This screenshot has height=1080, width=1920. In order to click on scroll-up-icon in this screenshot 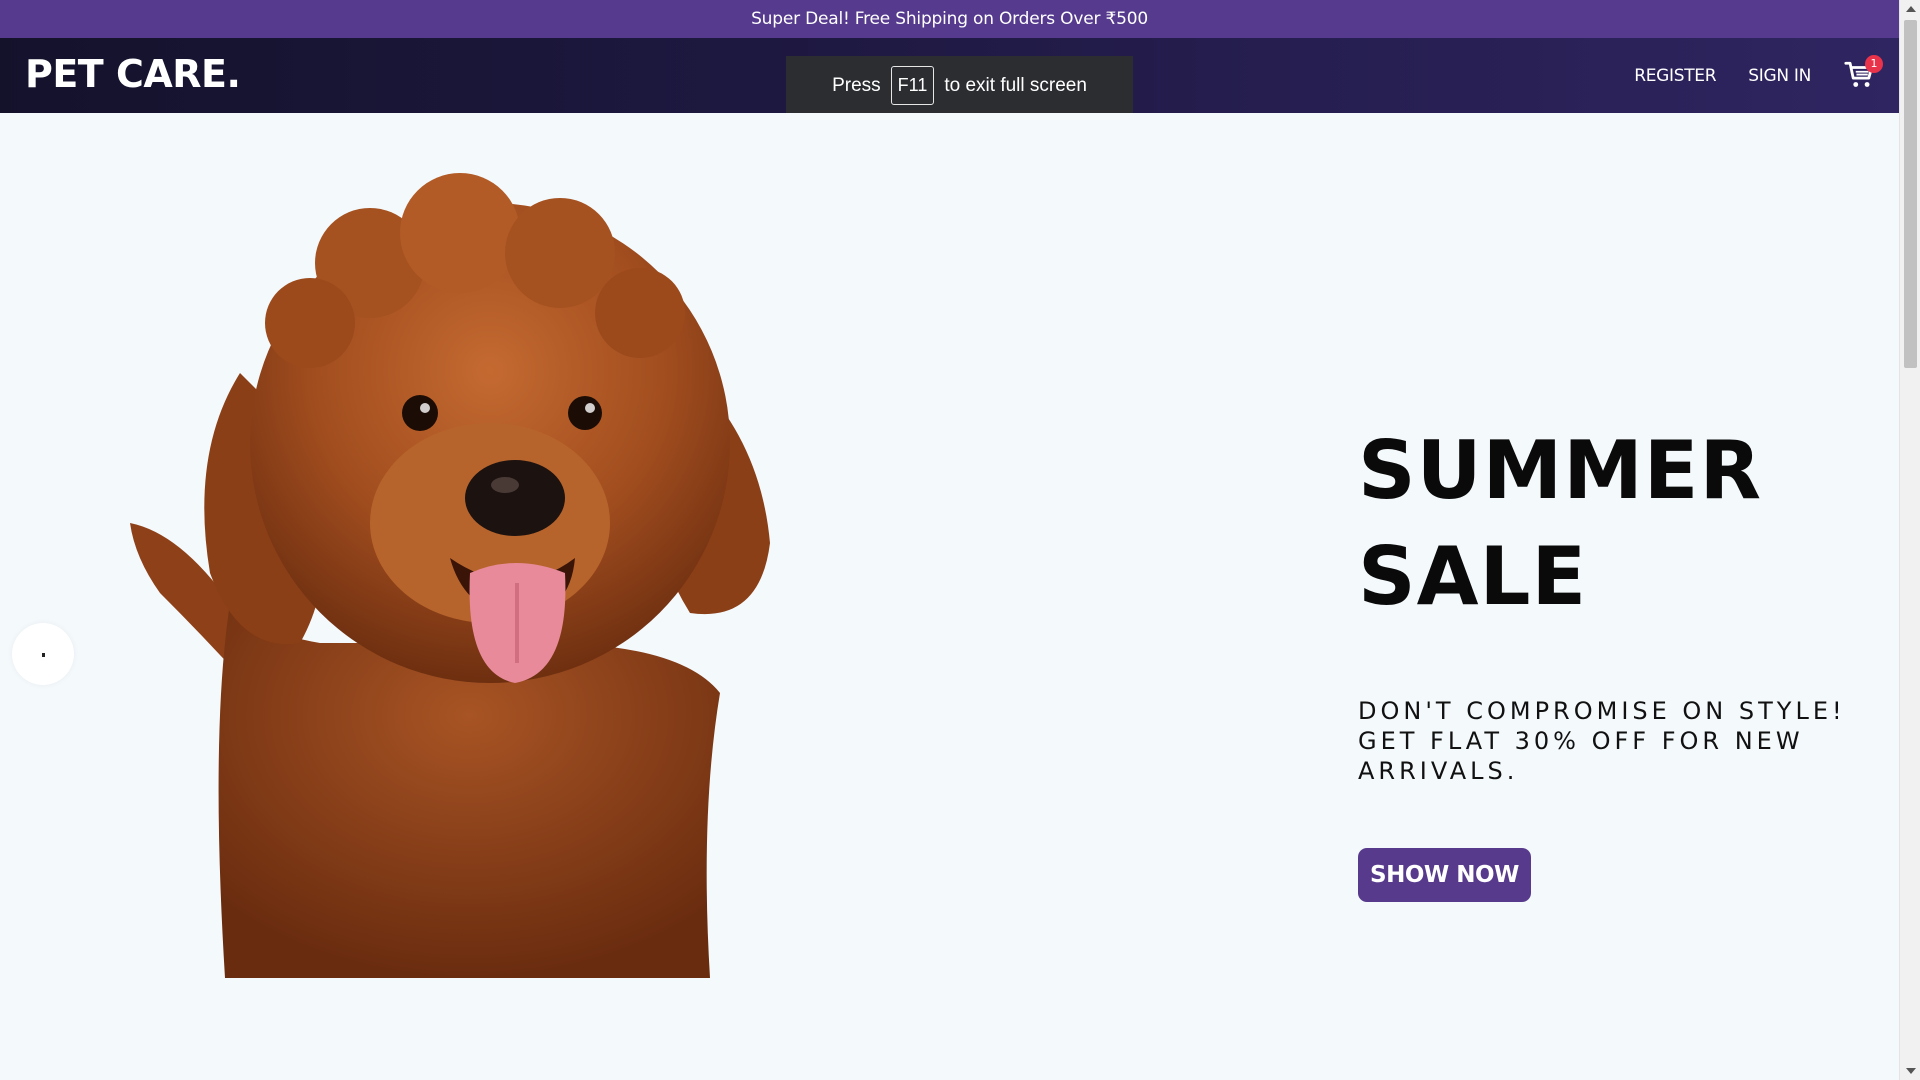, I will do `click(1911, 9)`.